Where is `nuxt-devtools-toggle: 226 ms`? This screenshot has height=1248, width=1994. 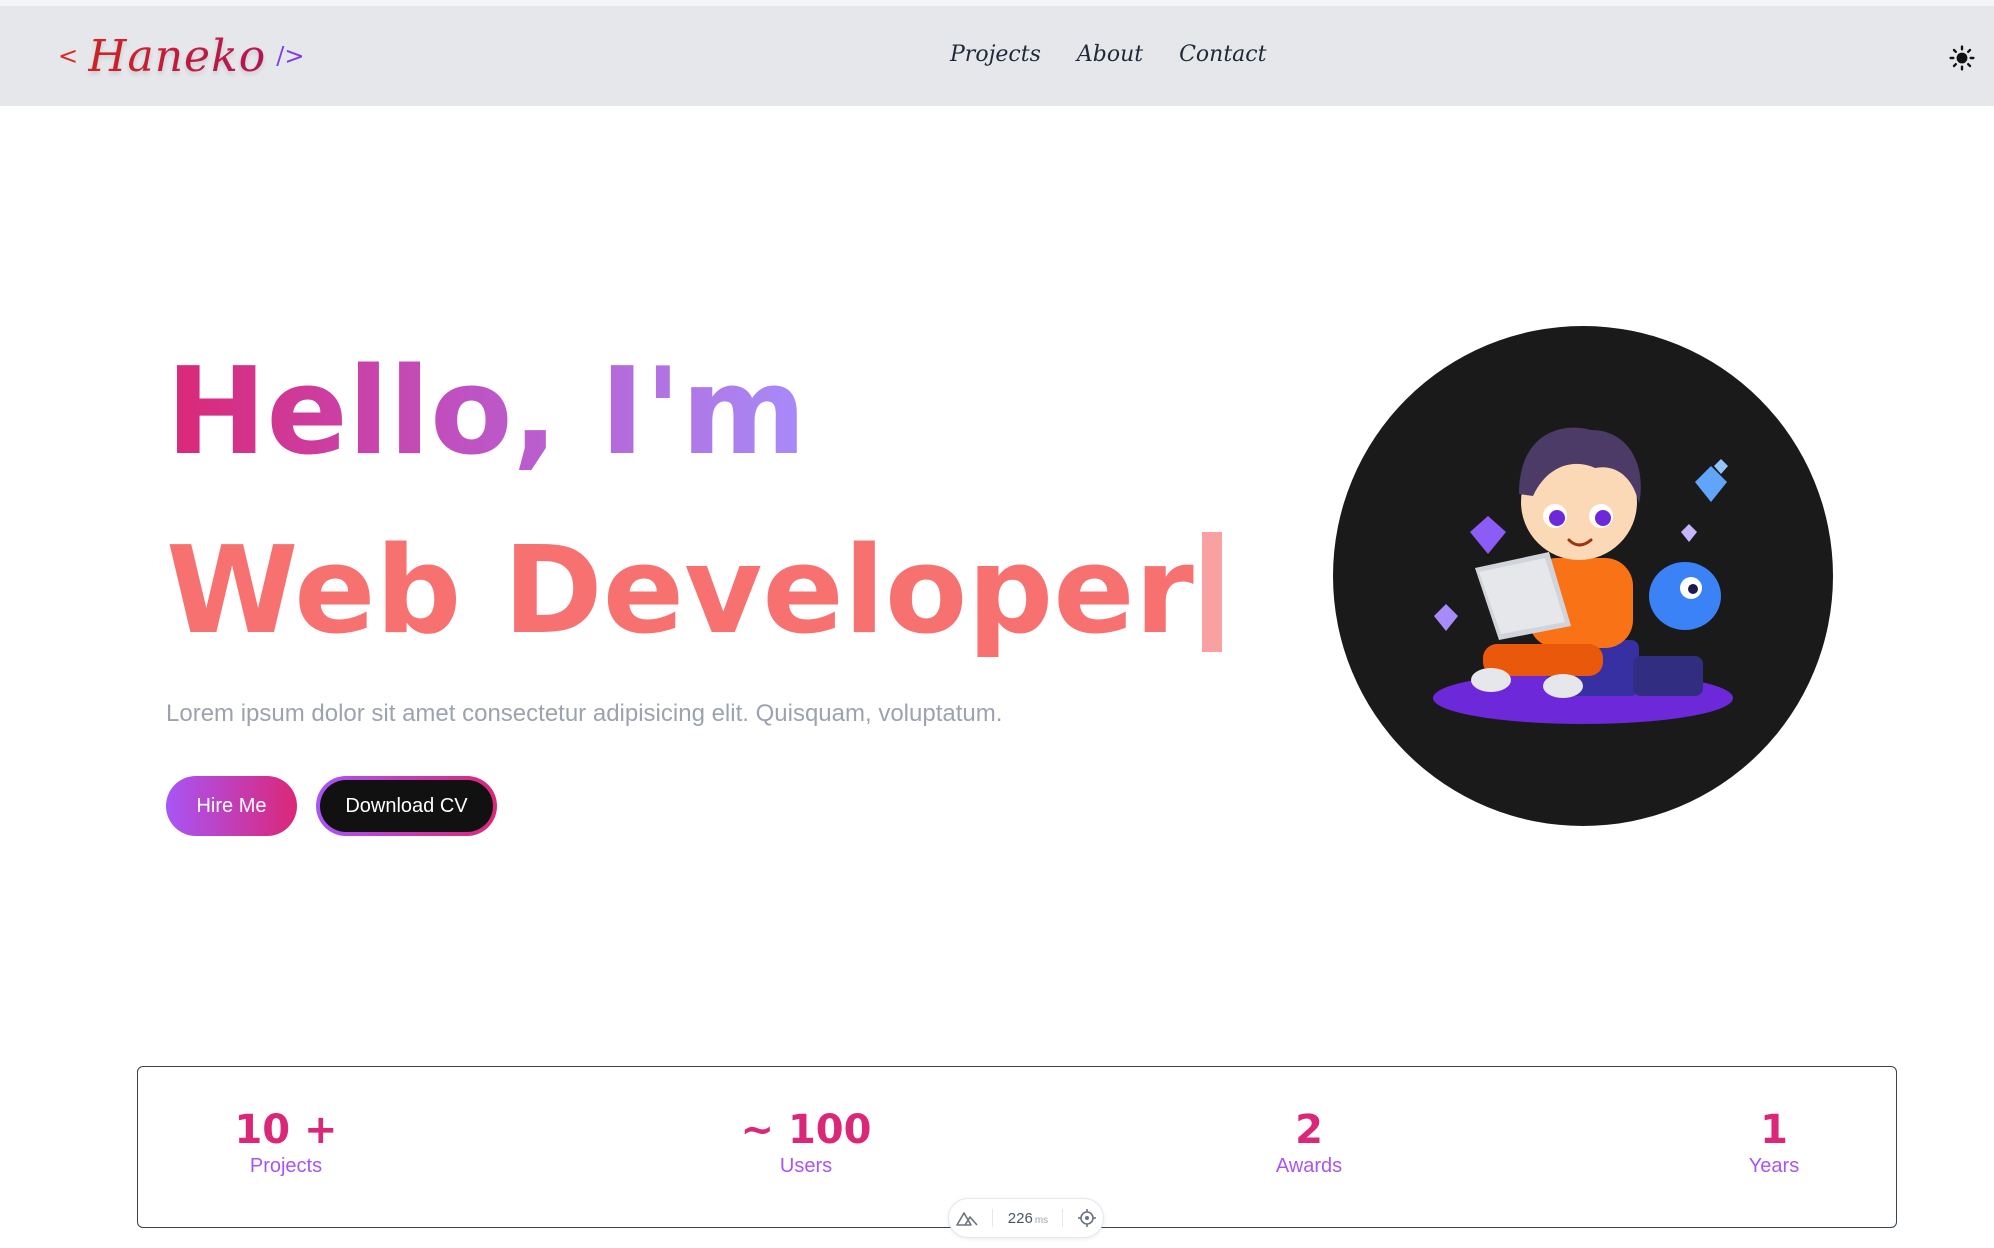 nuxt-devtools-toggle: 226 ms is located at coordinates (1026, 1218).